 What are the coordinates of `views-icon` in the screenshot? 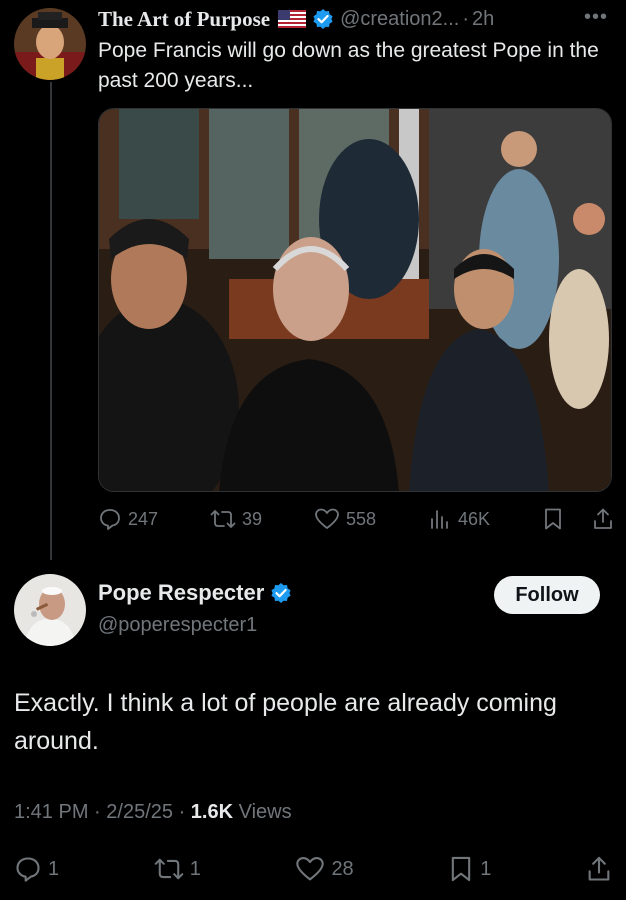 It's located at (439, 519).